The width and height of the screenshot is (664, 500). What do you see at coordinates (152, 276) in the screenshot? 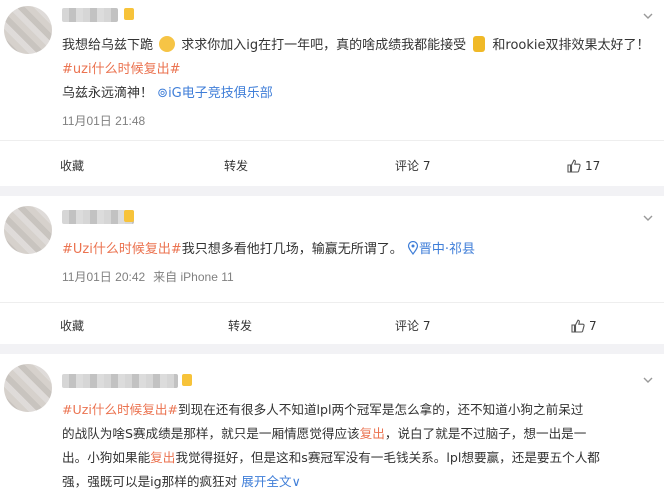
I see `post-meta: 11月01日 20:42 来自 iPhone 11` at bounding box center [152, 276].